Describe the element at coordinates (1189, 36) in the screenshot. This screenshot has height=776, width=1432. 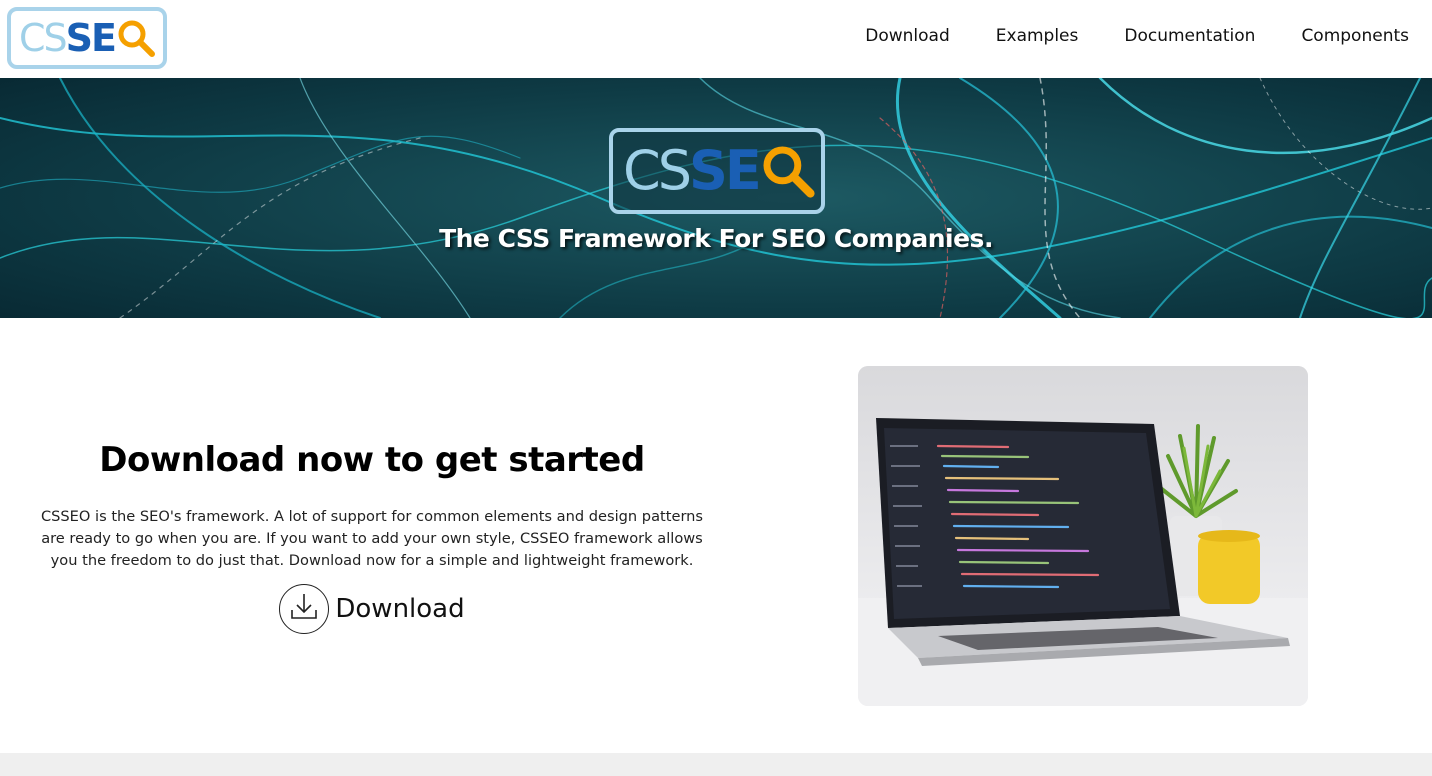
I see `nav-documentation: Documentation` at that location.